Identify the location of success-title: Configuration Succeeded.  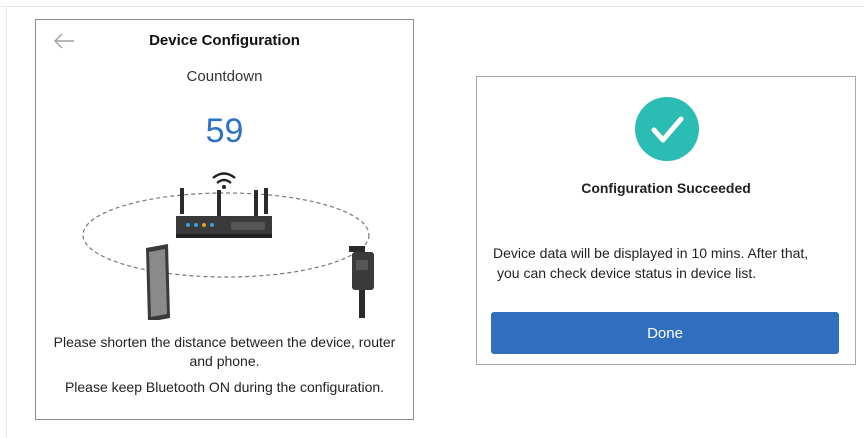
(666, 188).